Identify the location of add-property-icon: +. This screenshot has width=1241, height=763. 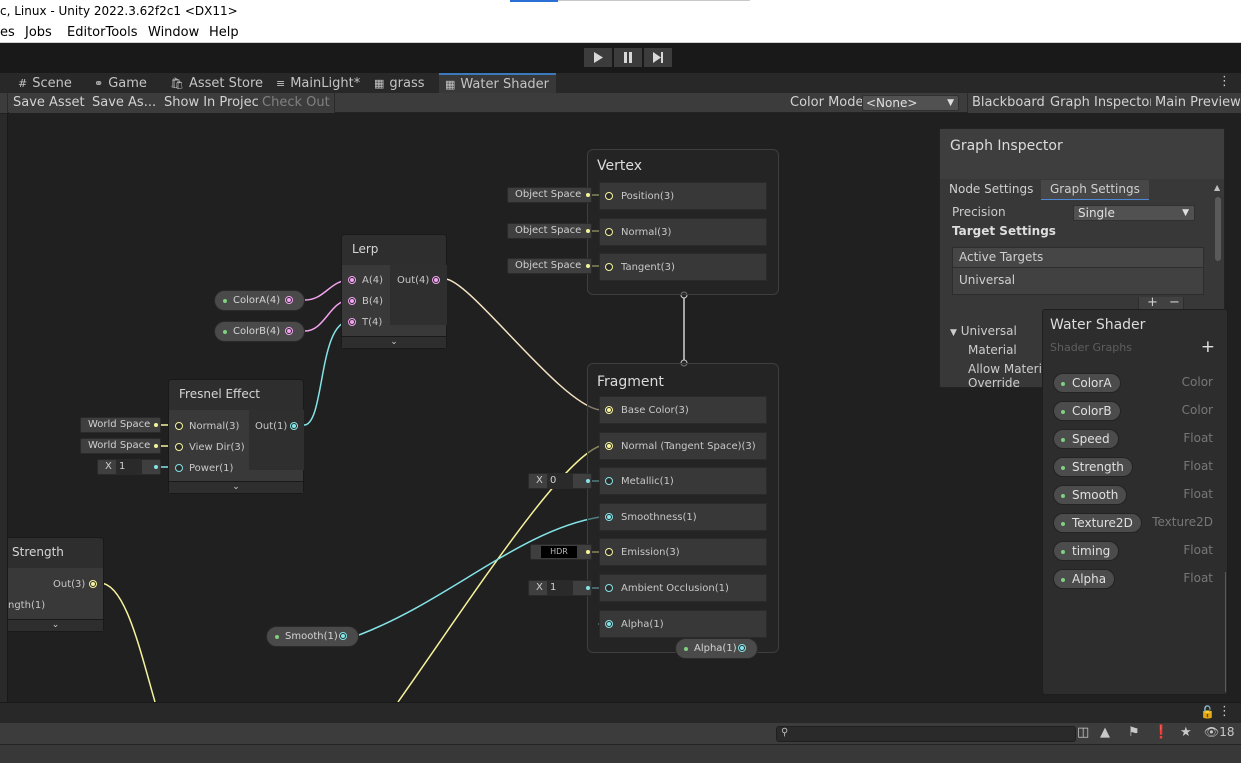
(1208, 347).